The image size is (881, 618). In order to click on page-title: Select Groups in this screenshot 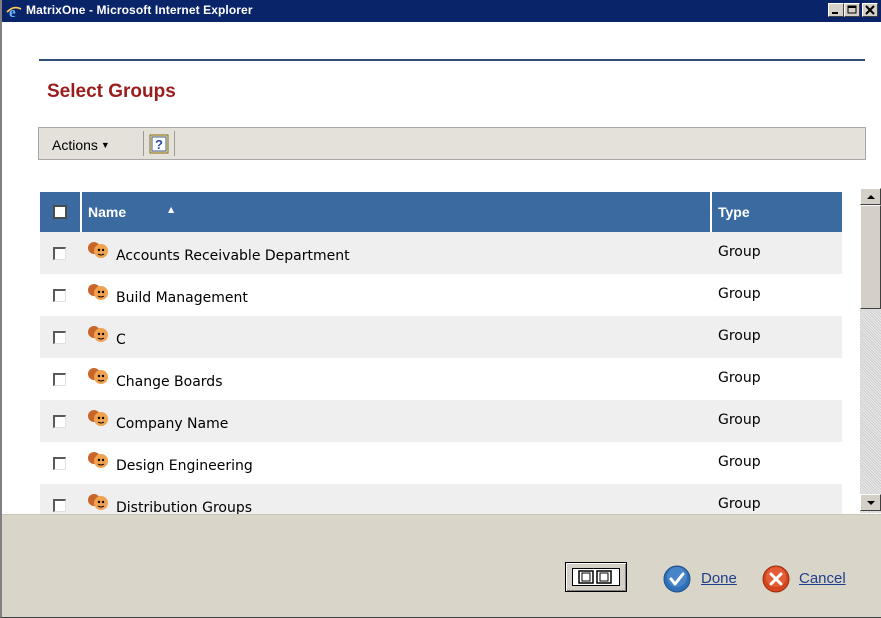, I will do `click(111, 91)`.